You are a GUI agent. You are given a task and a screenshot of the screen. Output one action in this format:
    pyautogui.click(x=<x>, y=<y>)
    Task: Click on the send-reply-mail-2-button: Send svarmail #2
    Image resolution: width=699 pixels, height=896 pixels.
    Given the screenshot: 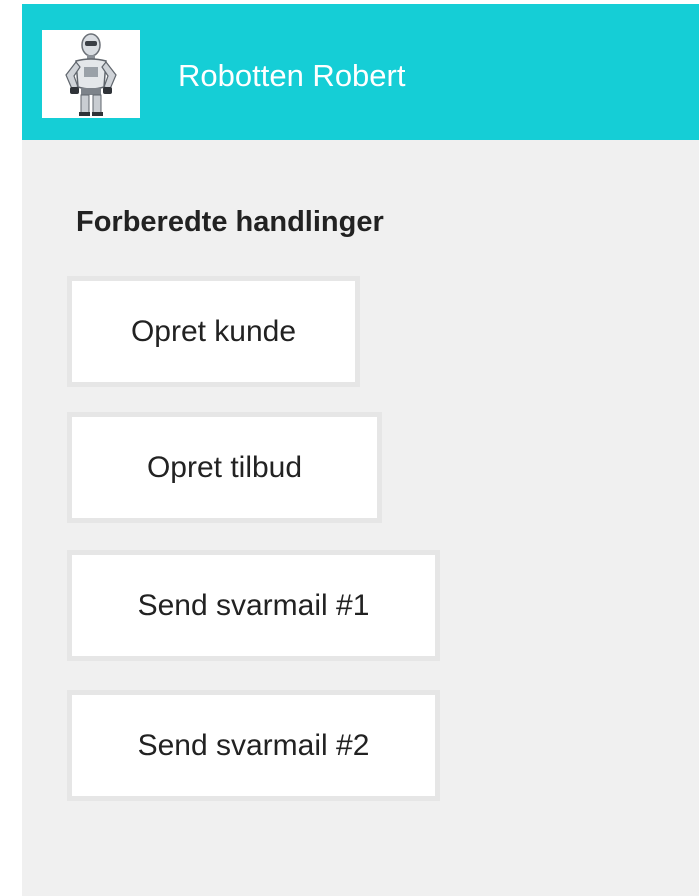 What is the action you would take?
    pyautogui.click(x=253, y=745)
    